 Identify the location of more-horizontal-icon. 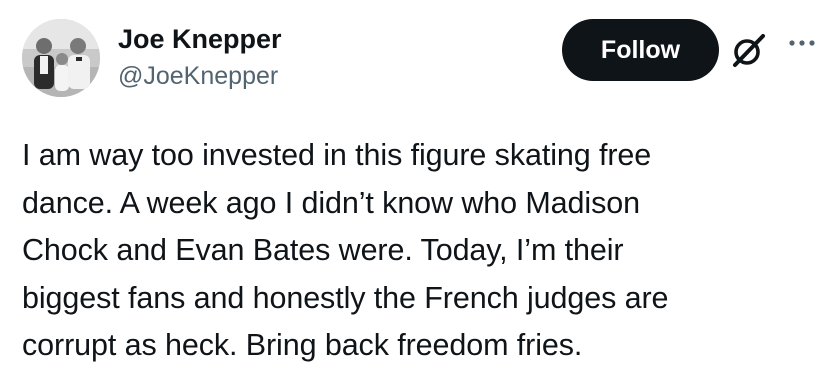
(802, 43).